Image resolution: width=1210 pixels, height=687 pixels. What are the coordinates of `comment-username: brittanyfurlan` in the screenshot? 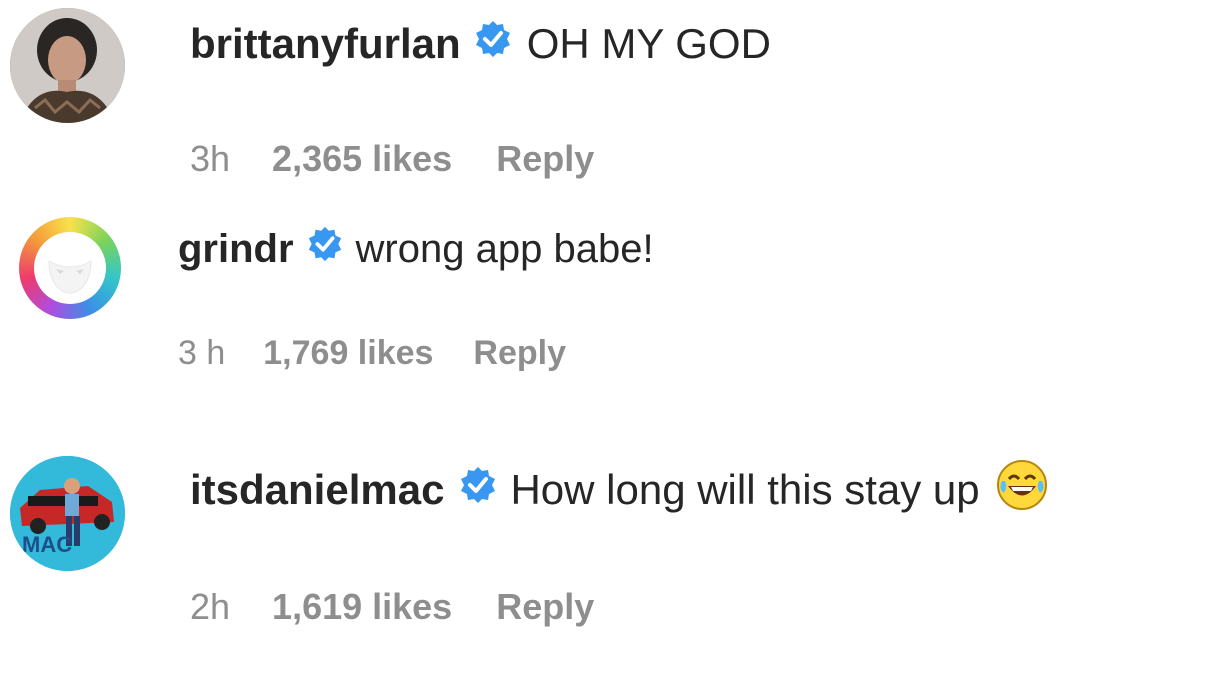 It's located at (325, 44).